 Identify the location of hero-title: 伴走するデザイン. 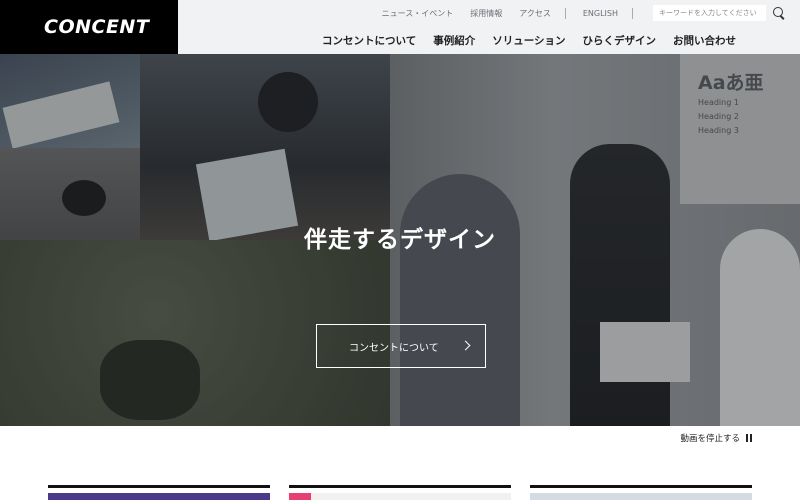
(400, 240).